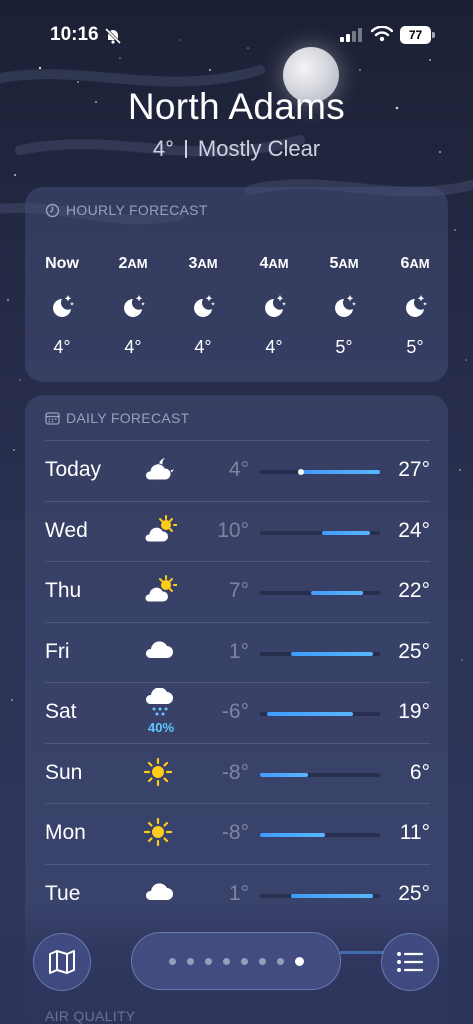 This screenshot has height=1024, width=473. What do you see at coordinates (160, 592) in the screenshot?
I see `cloud-sun-icon` at bounding box center [160, 592].